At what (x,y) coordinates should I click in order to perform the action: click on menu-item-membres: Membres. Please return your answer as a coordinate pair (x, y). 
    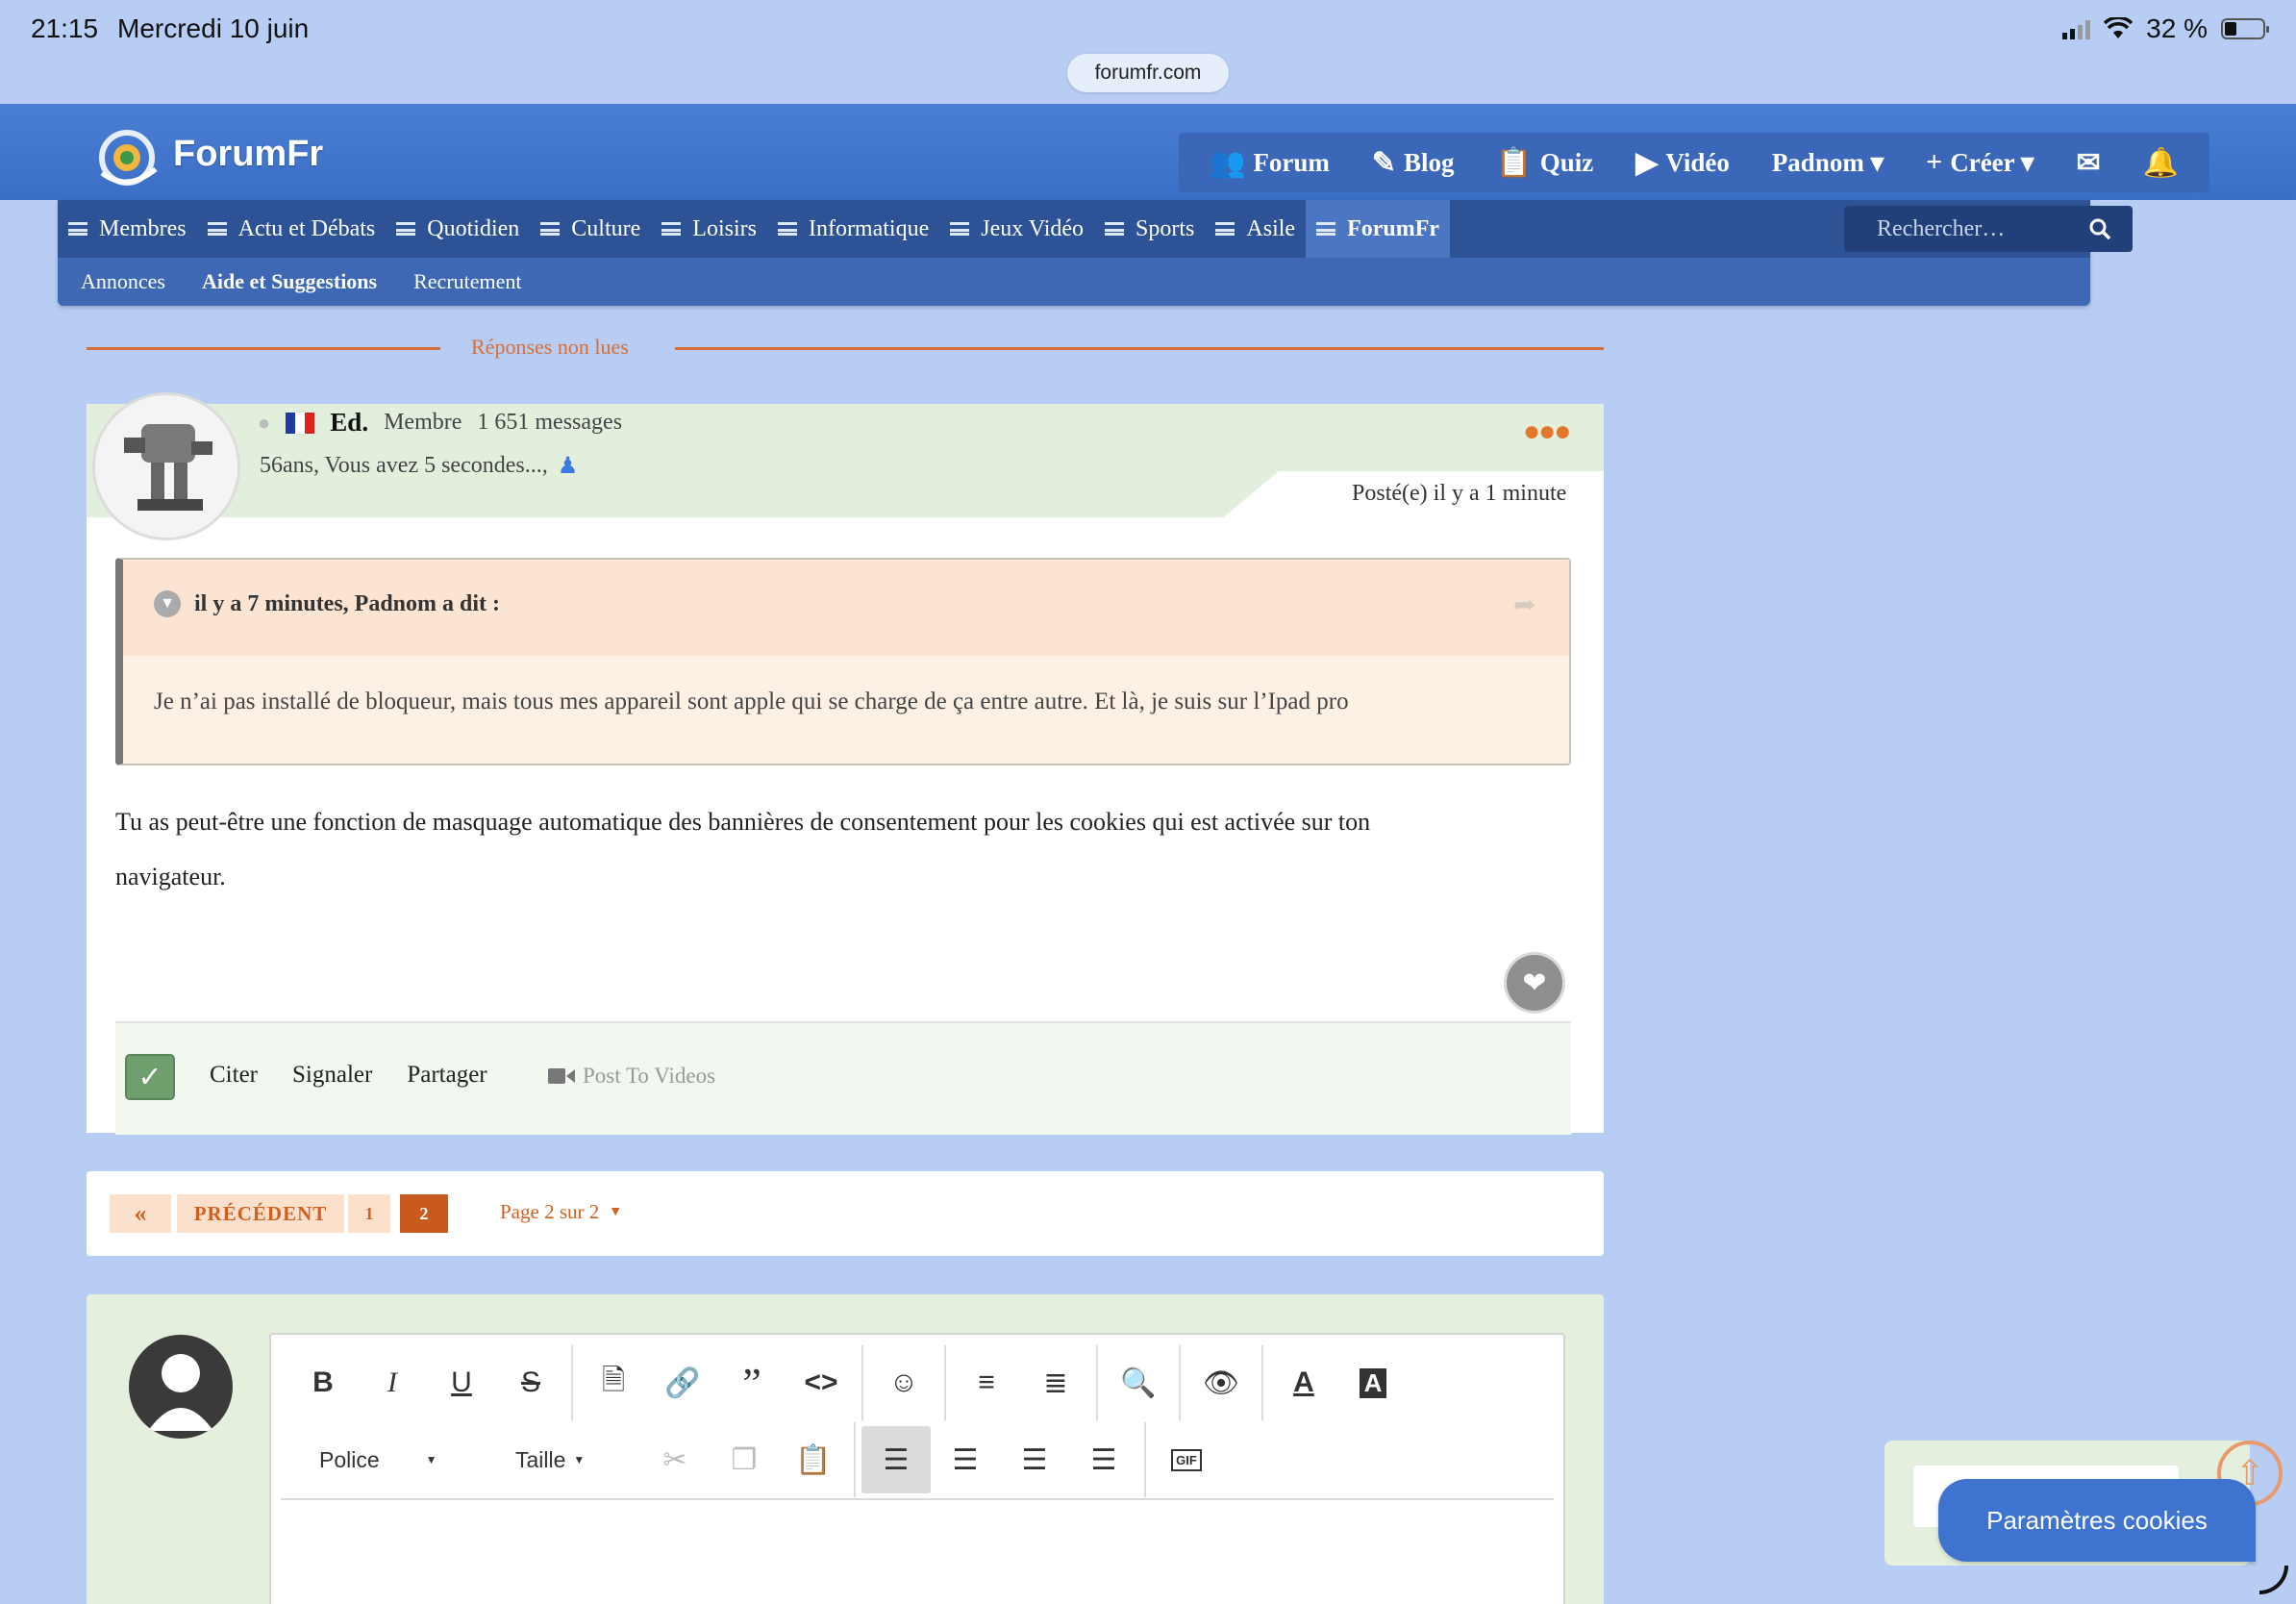
    Looking at the image, I should click on (128, 229).